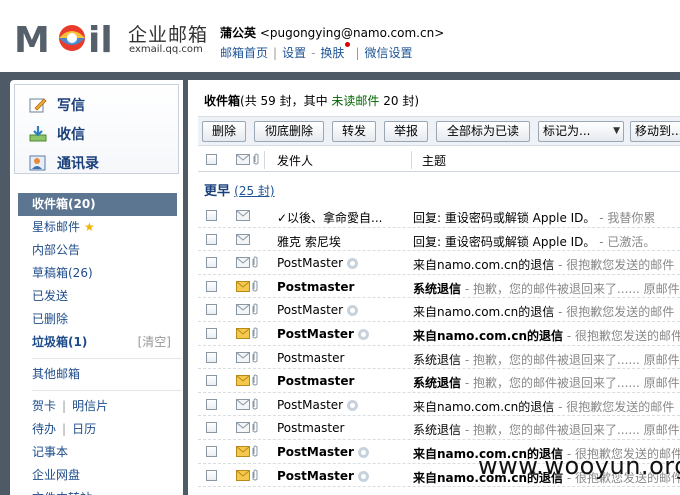  I want to click on mark-as-dropdown: 标记为... ▼, so click(581, 131).